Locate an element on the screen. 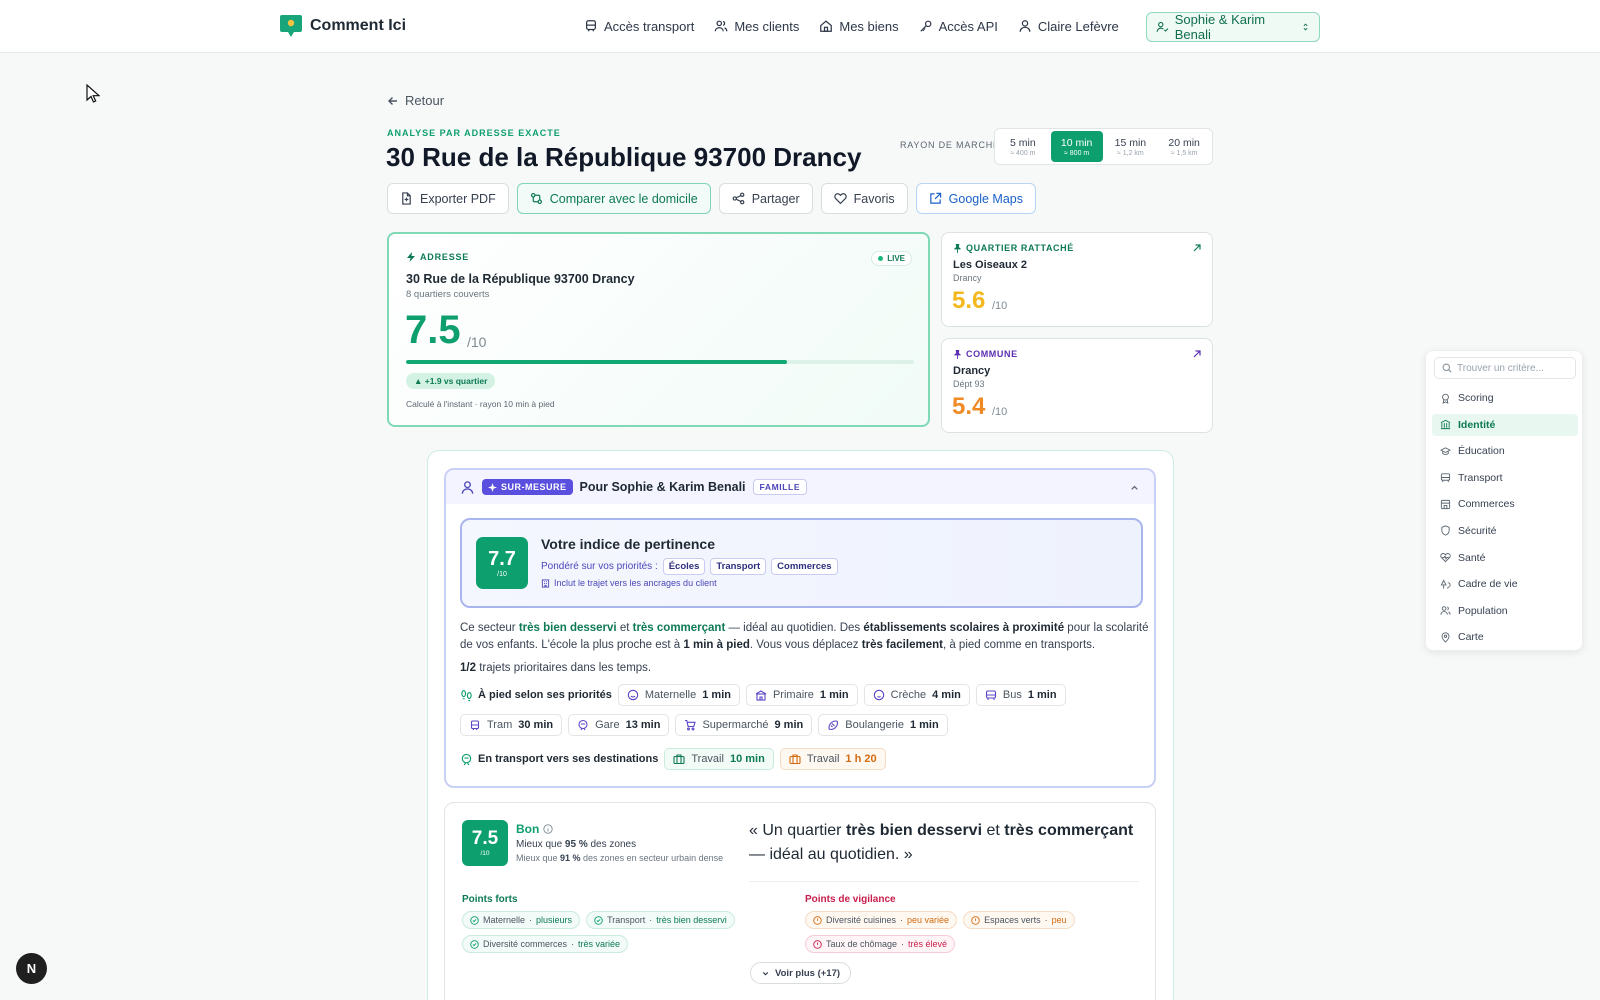 This screenshot has width=1600, height=1000. nav-transport: Accès transport is located at coordinates (639, 26).